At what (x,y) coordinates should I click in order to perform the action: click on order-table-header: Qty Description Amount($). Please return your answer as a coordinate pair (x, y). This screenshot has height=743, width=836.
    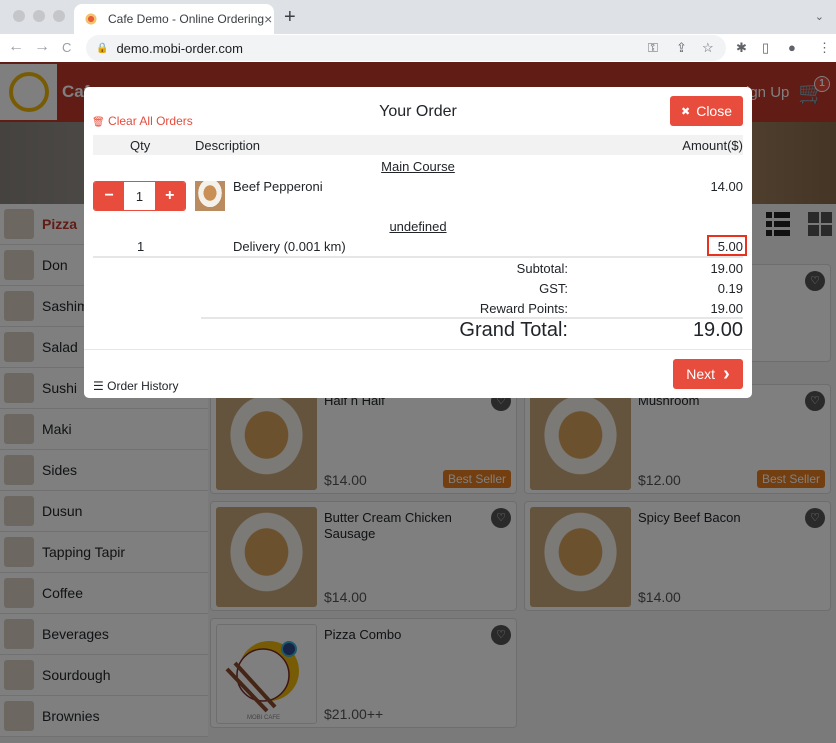
    Looking at the image, I should click on (418, 145).